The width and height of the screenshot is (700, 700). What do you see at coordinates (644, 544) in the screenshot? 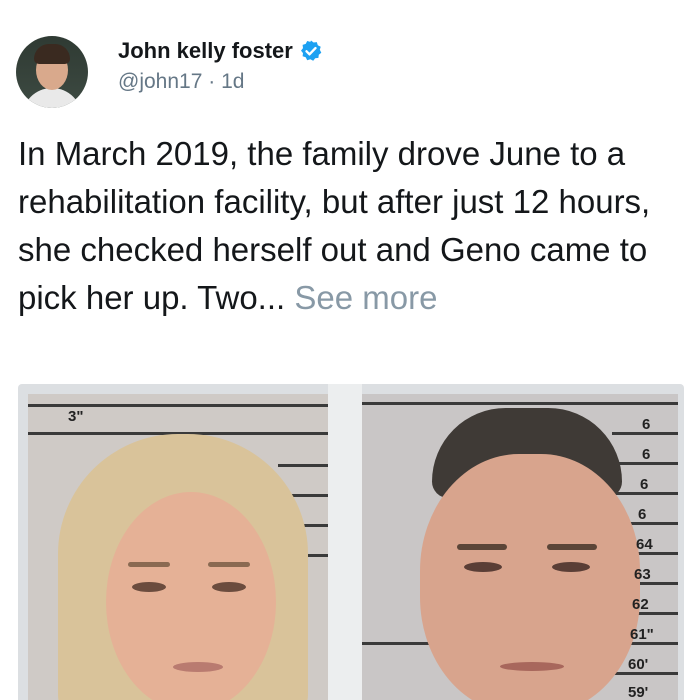
I see `height-label: 64` at bounding box center [644, 544].